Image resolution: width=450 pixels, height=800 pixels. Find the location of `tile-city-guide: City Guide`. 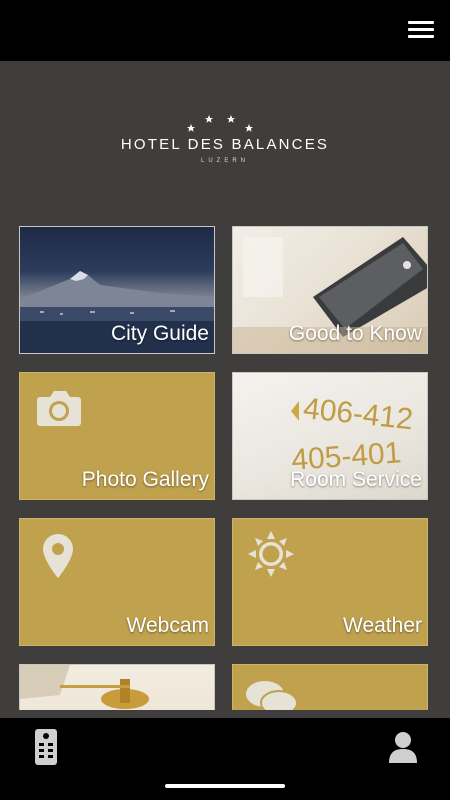

tile-city-guide: City Guide is located at coordinates (117, 290).